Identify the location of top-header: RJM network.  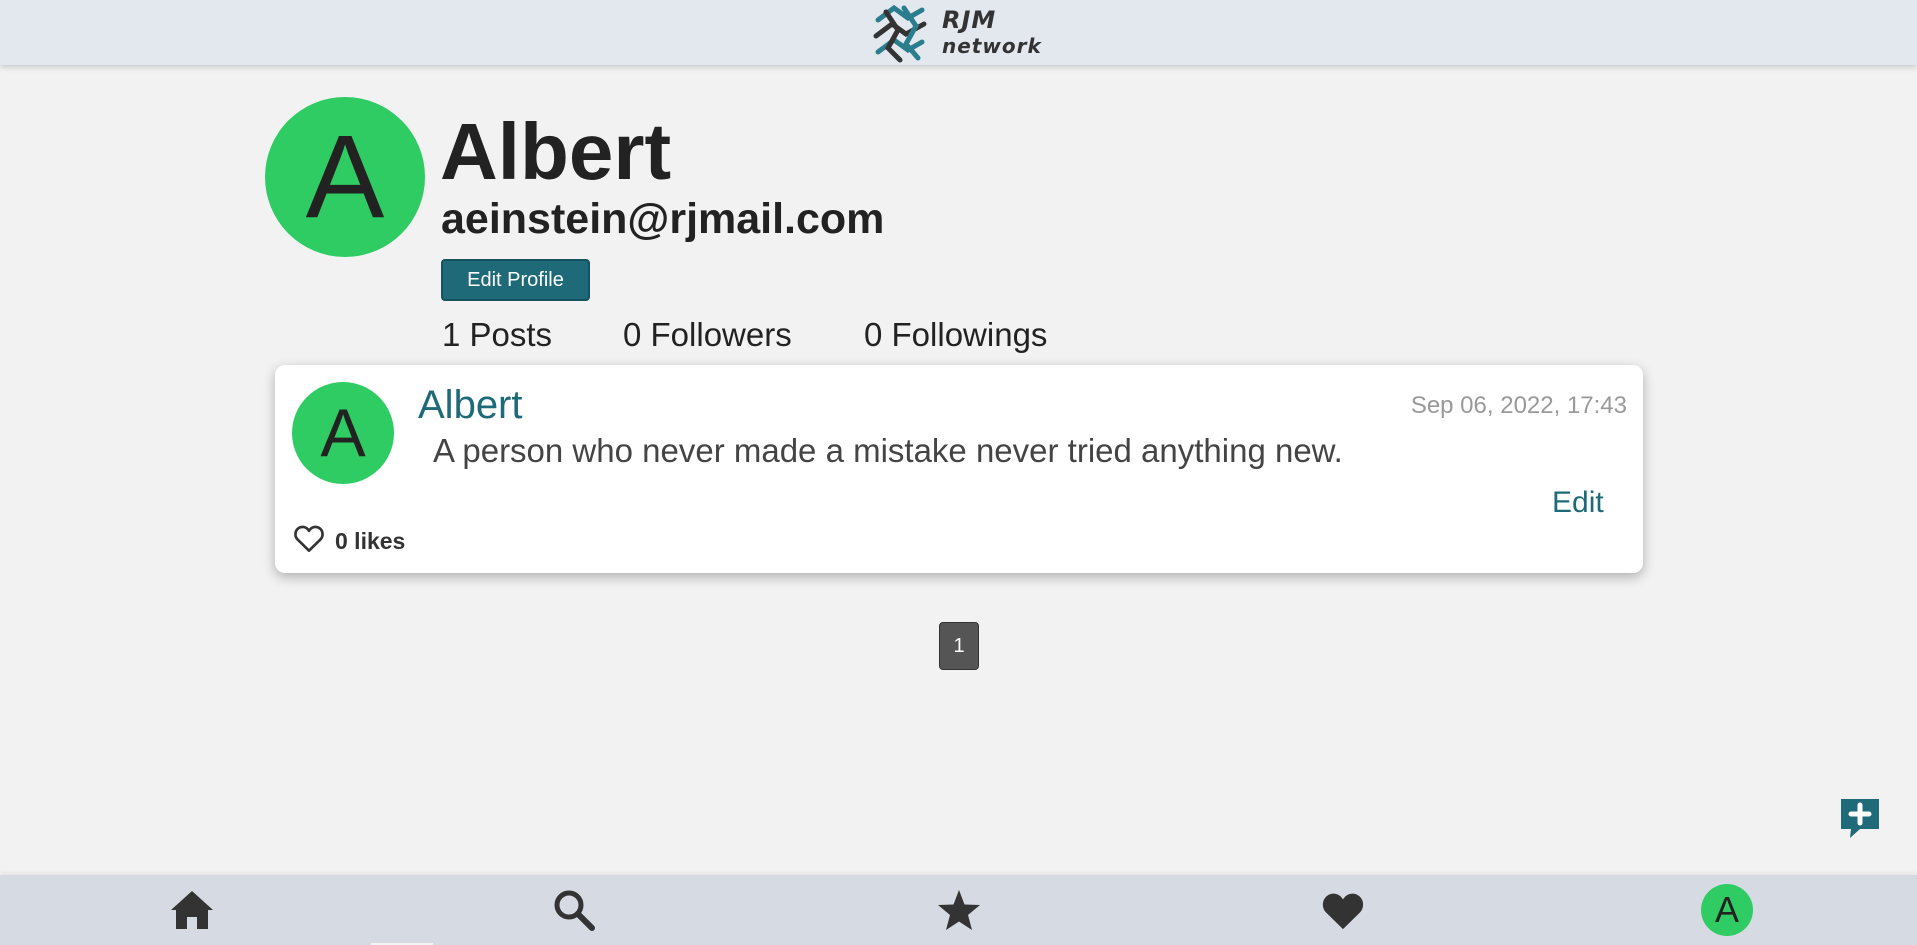
(958, 32).